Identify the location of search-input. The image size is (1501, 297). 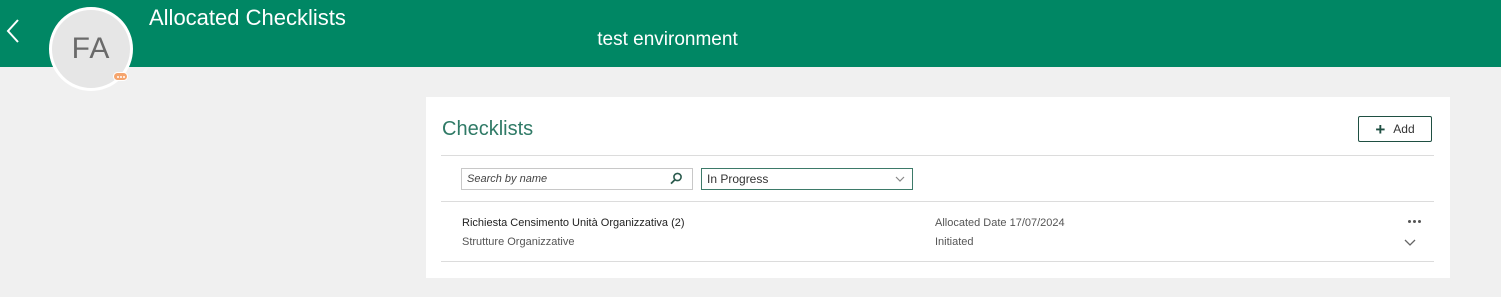
(562, 179).